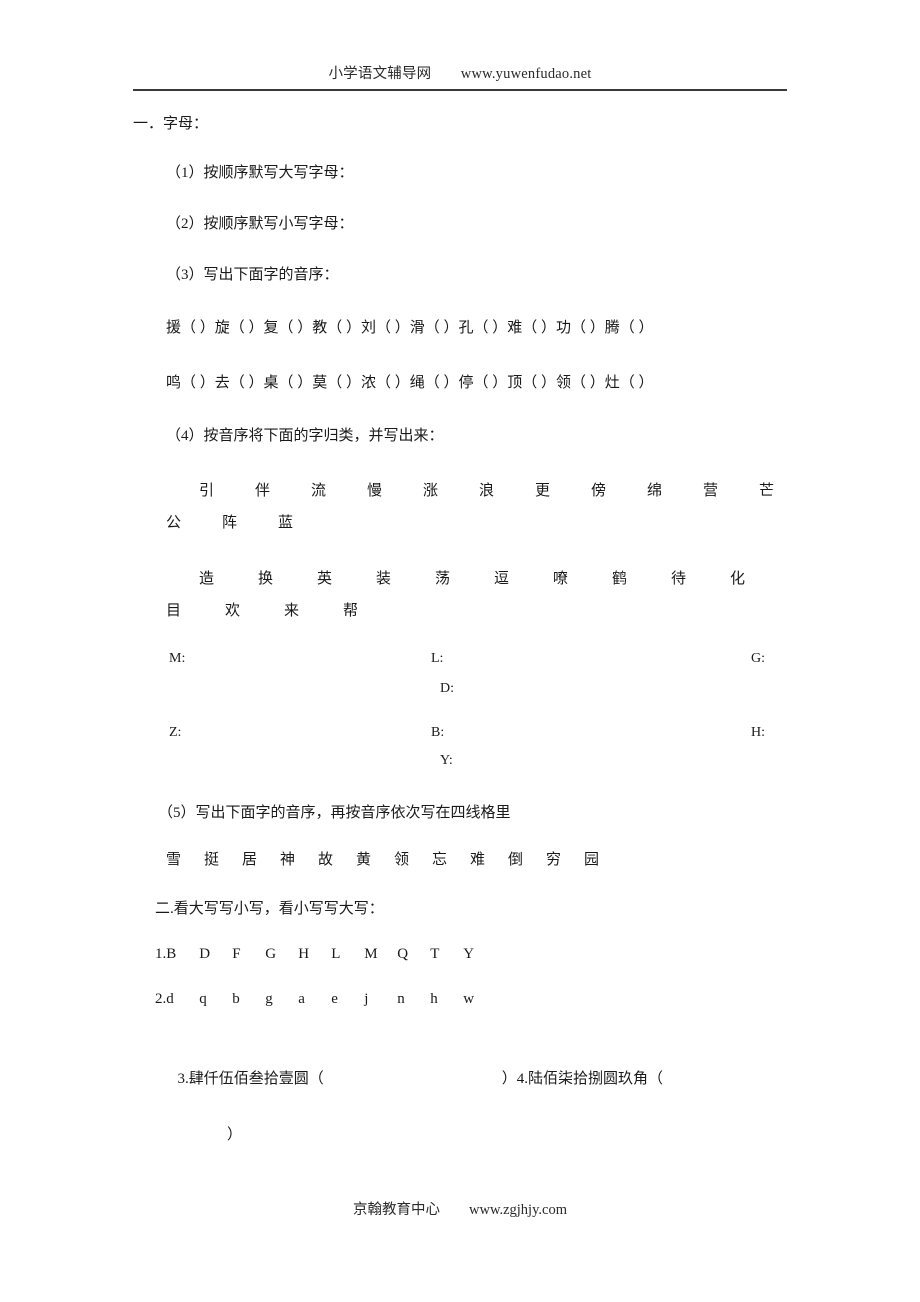 This screenshot has height=1302, width=920. I want to click on letter-cell: q, so click(203, 999).